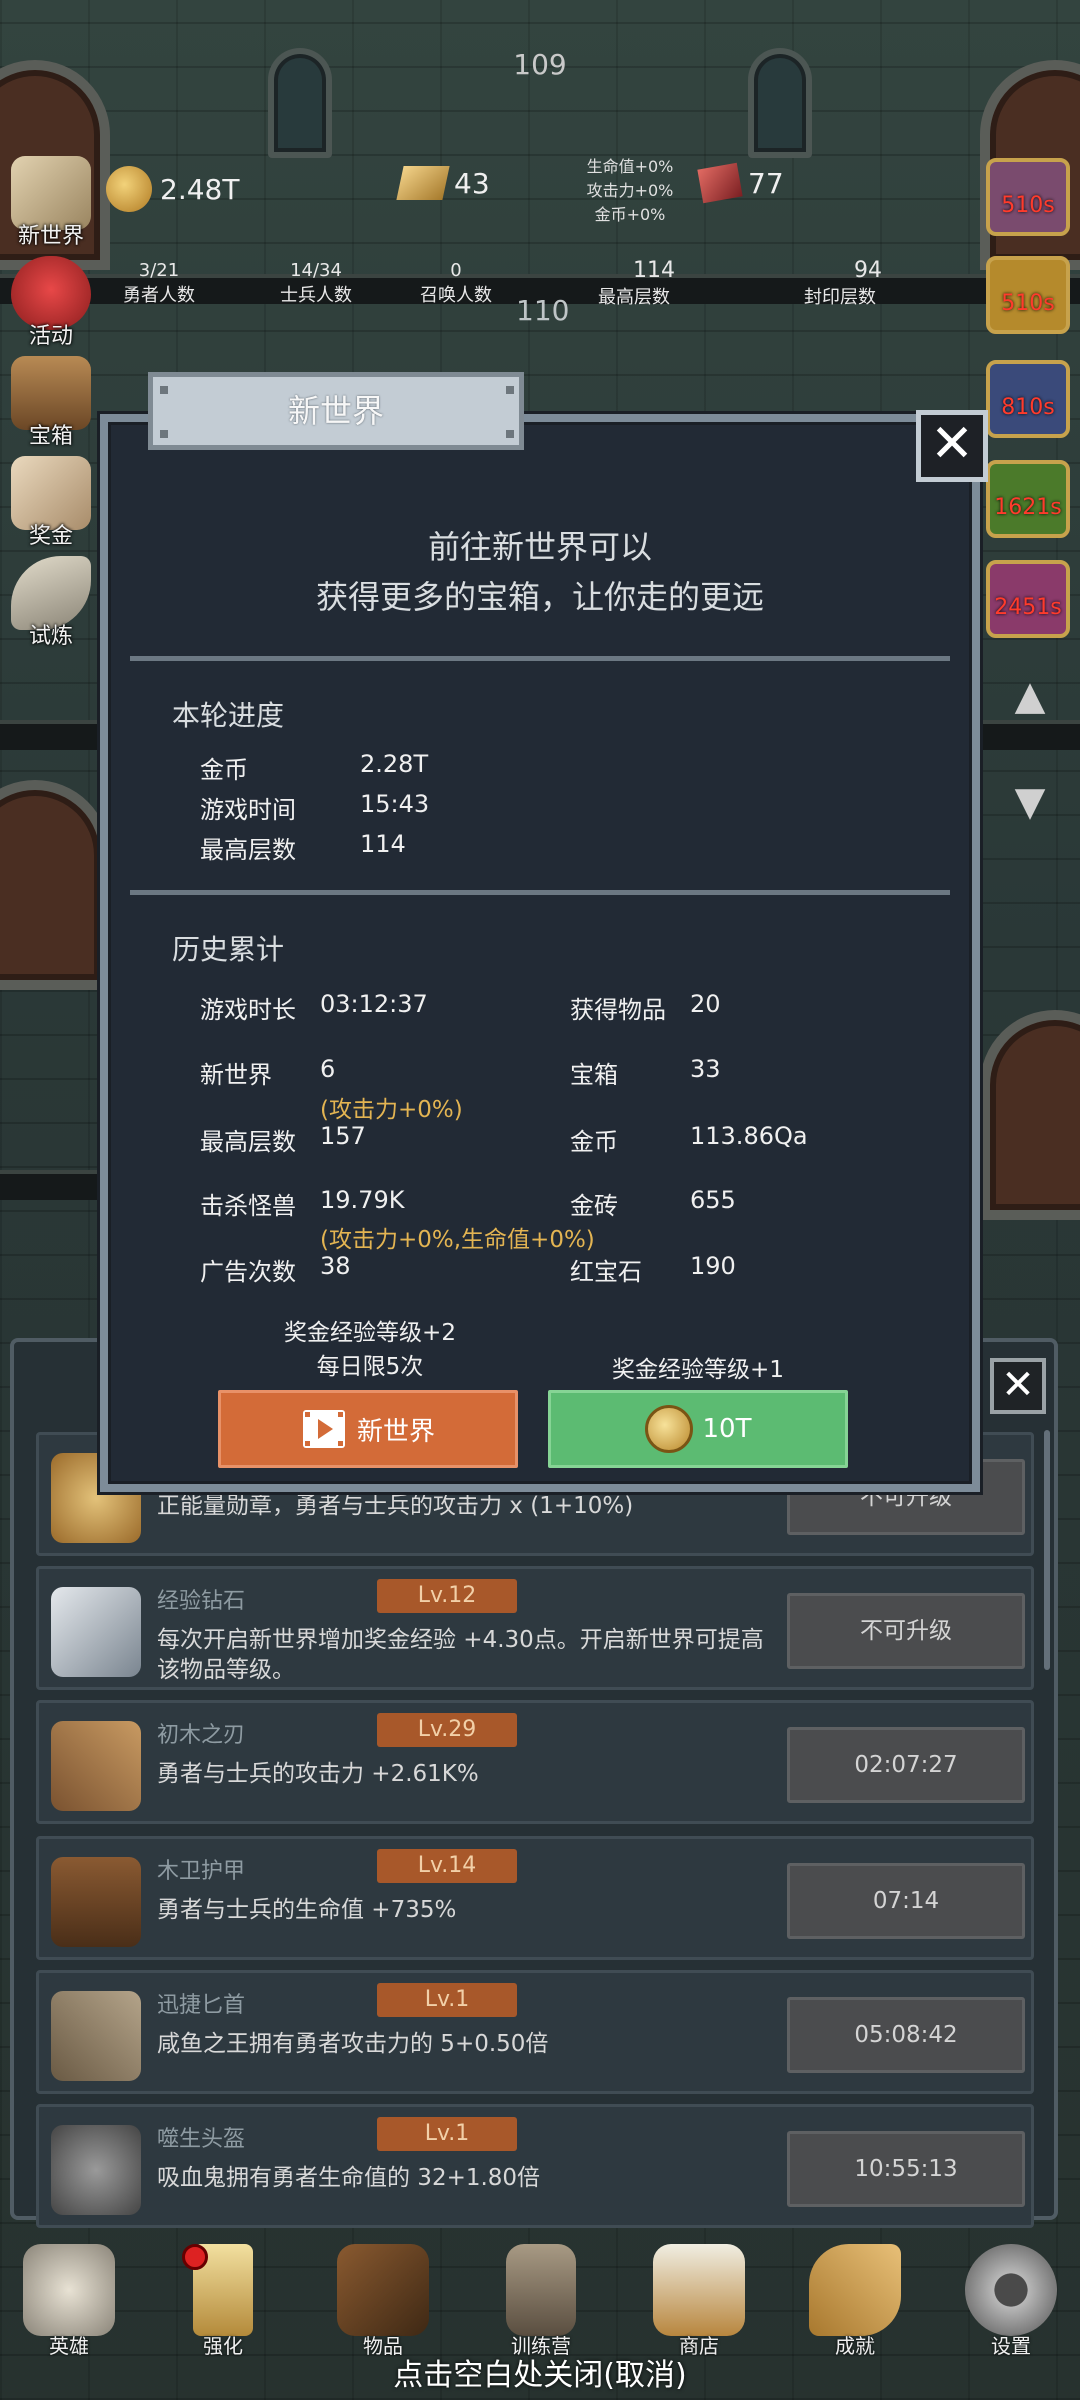  I want to click on menu-bonus: 奖金, so click(51, 506).